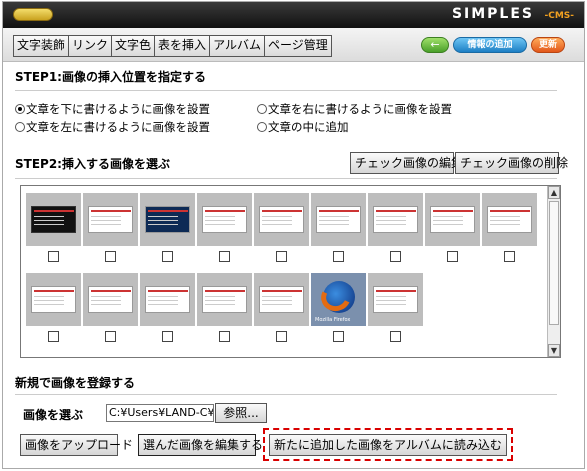 The image size is (587, 471). Describe the element at coordinates (110, 77) in the screenshot. I see `step1-title: STEP1:画像の挿入位置を指定する` at that location.